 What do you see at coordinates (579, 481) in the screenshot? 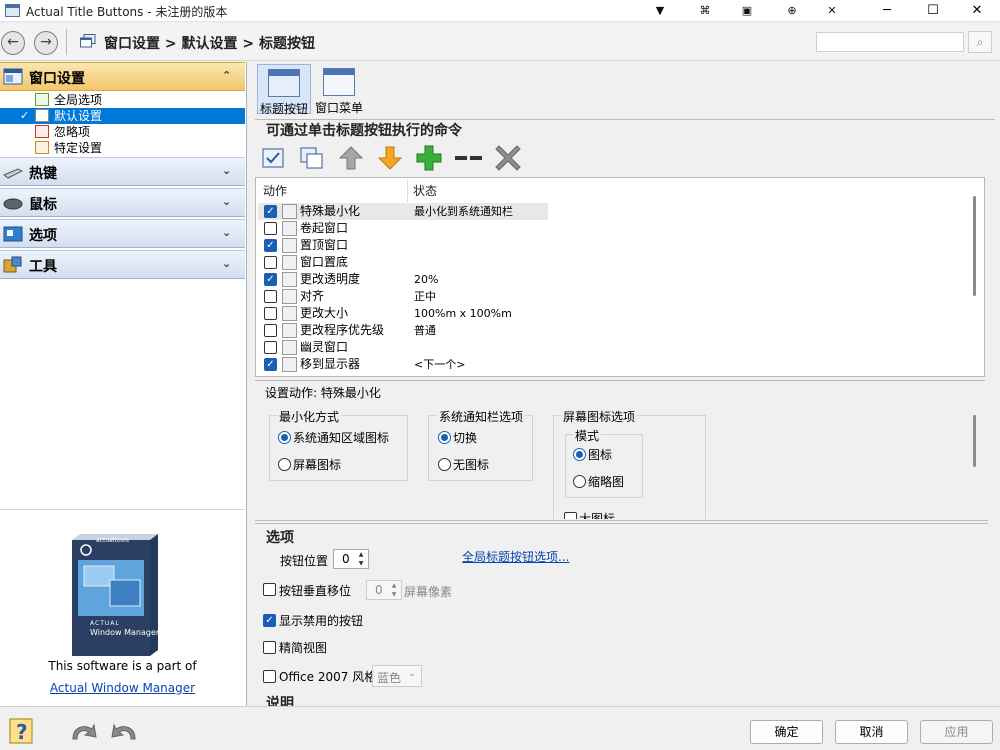
I see `radio-thumbnail-mode` at bounding box center [579, 481].